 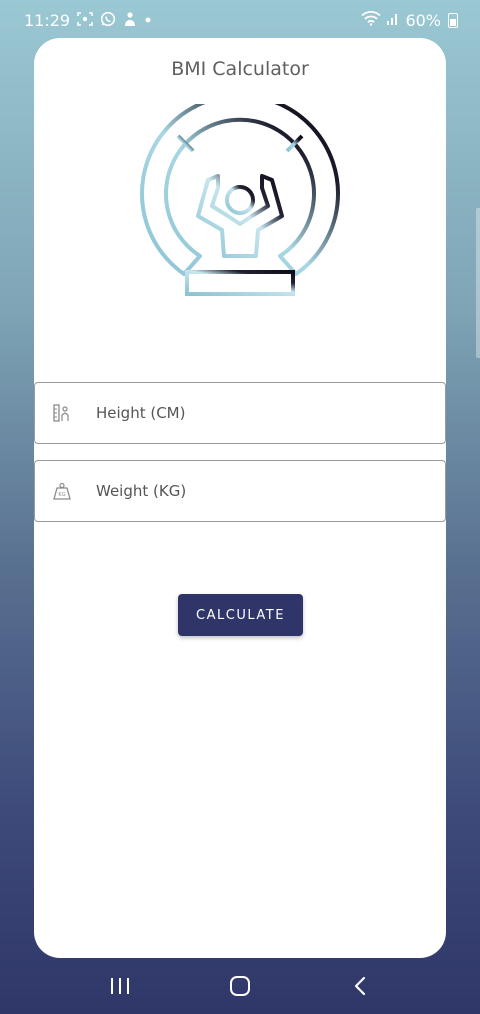 What do you see at coordinates (85, 20) in the screenshot?
I see `screenshot-icon` at bounding box center [85, 20].